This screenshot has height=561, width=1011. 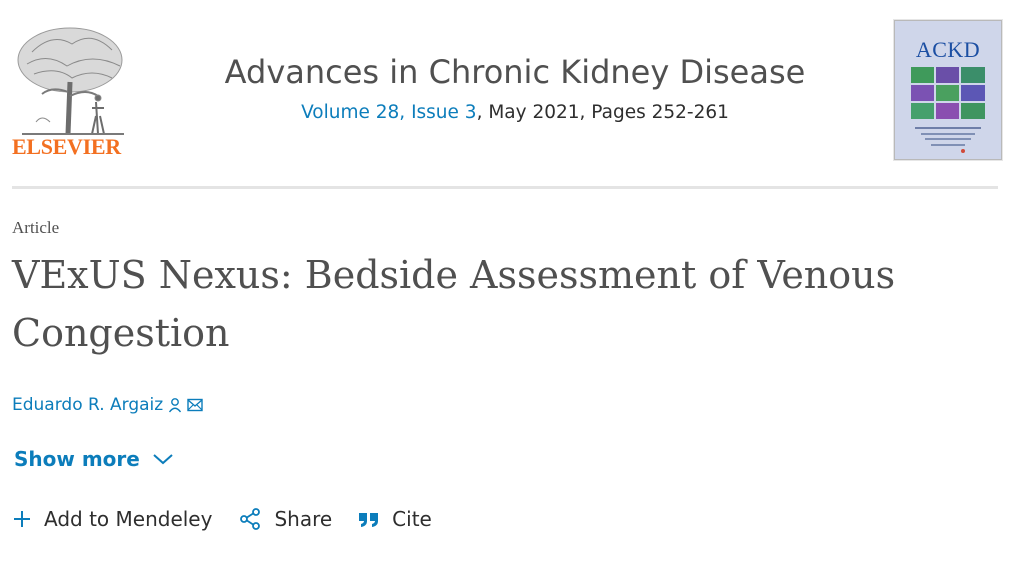 What do you see at coordinates (505, 187) in the screenshot?
I see `header-divider` at bounding box center [505, 187].